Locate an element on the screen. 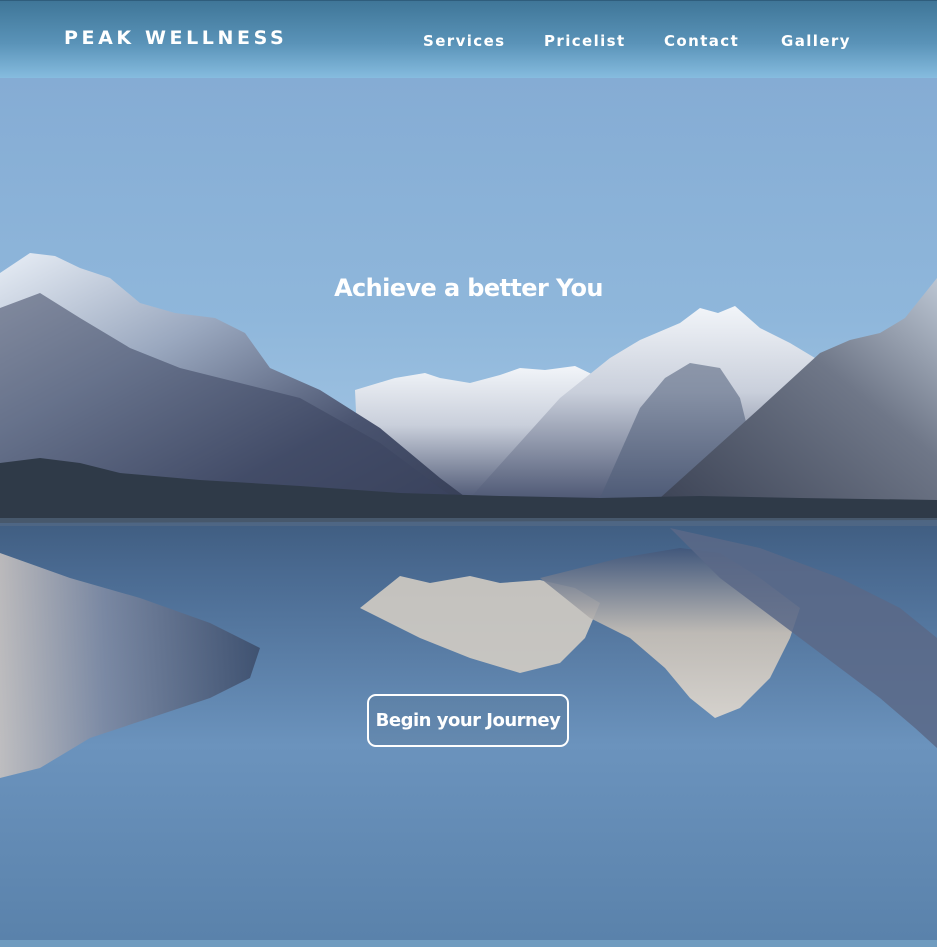 The image size is (939, 947). nav-link-pricelist: Pricelist is located at coordinates (585, 41).